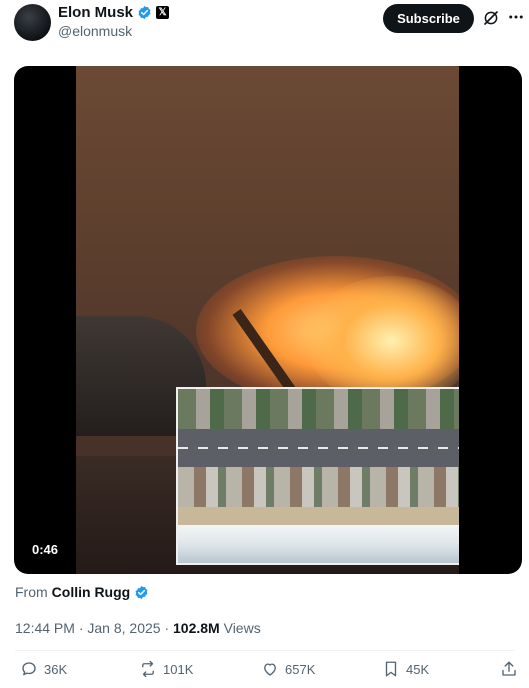 Image resolution: width=529 pixels, height=688 pixels. What do you see at coordinates (95, 31) in the screenshot?
I see `author-handle: @elonmusk` at bounding box center [95, 31].